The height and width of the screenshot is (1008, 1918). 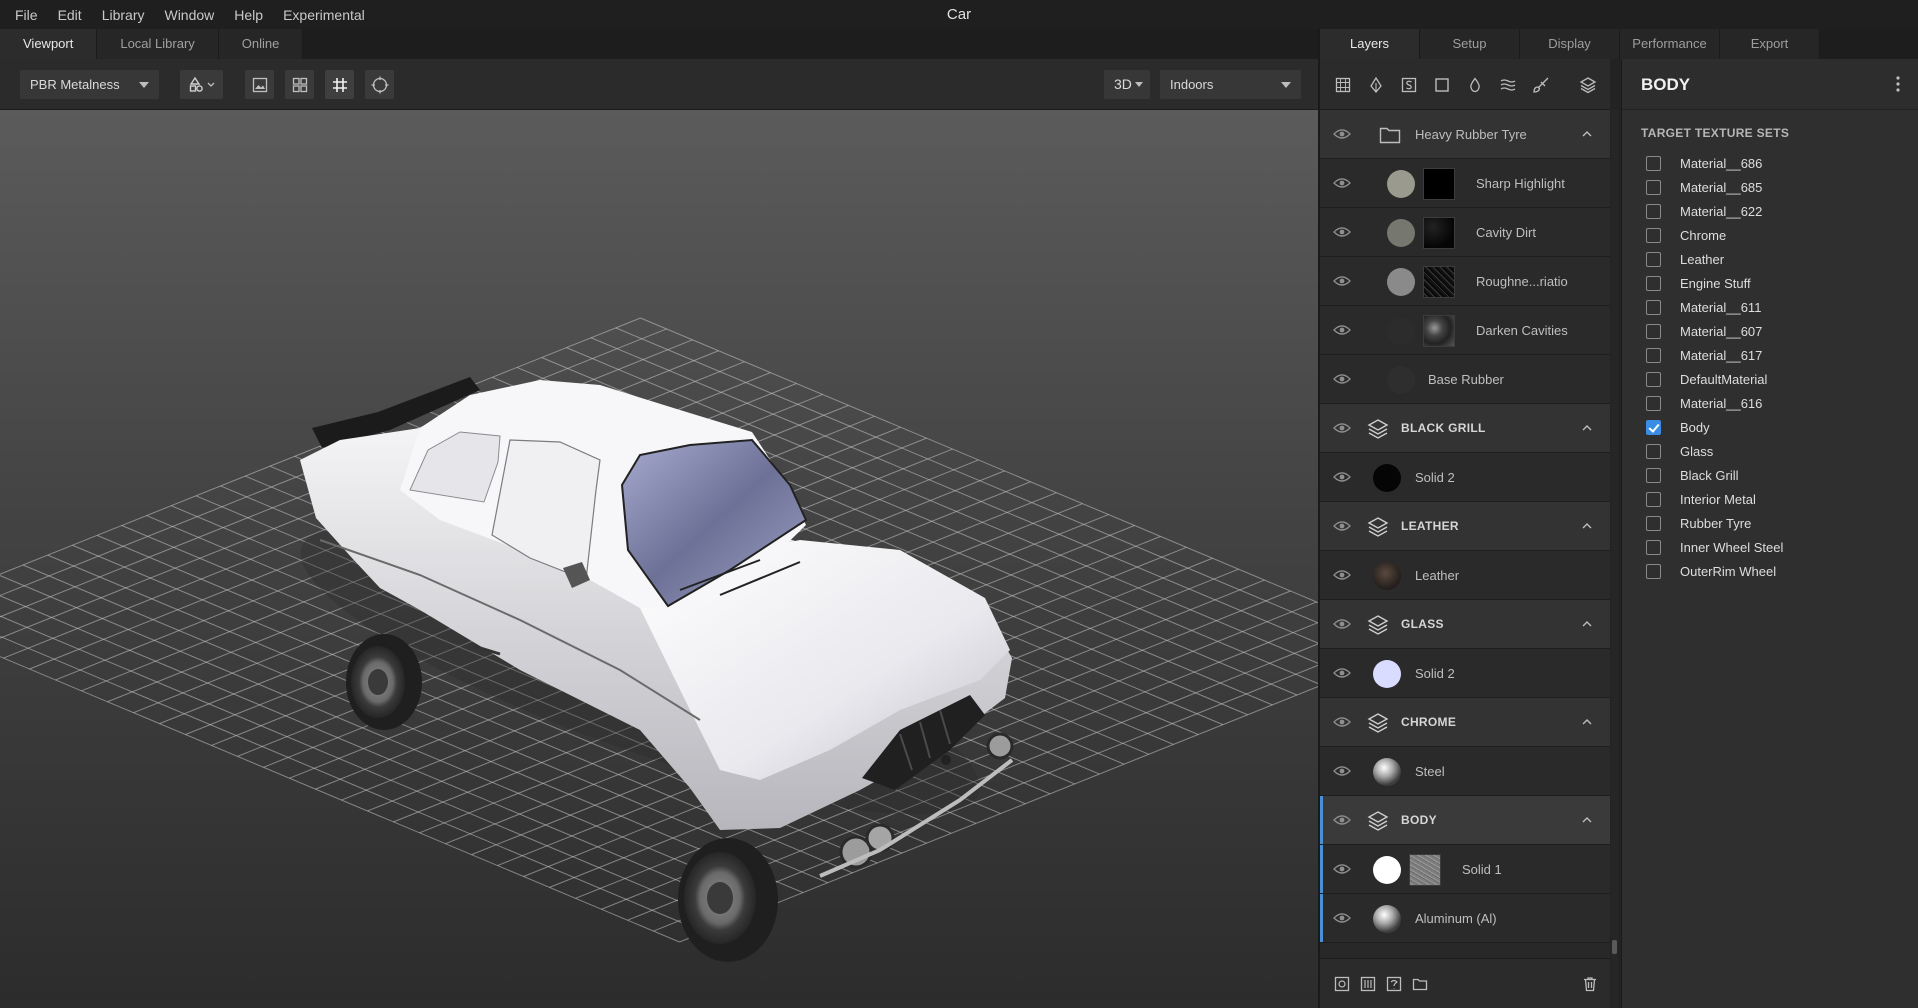 What do you see at coordinates (1465, 820) in the screenshot?
I see `layer-group: BODY` at bounding box center [1465, 820].